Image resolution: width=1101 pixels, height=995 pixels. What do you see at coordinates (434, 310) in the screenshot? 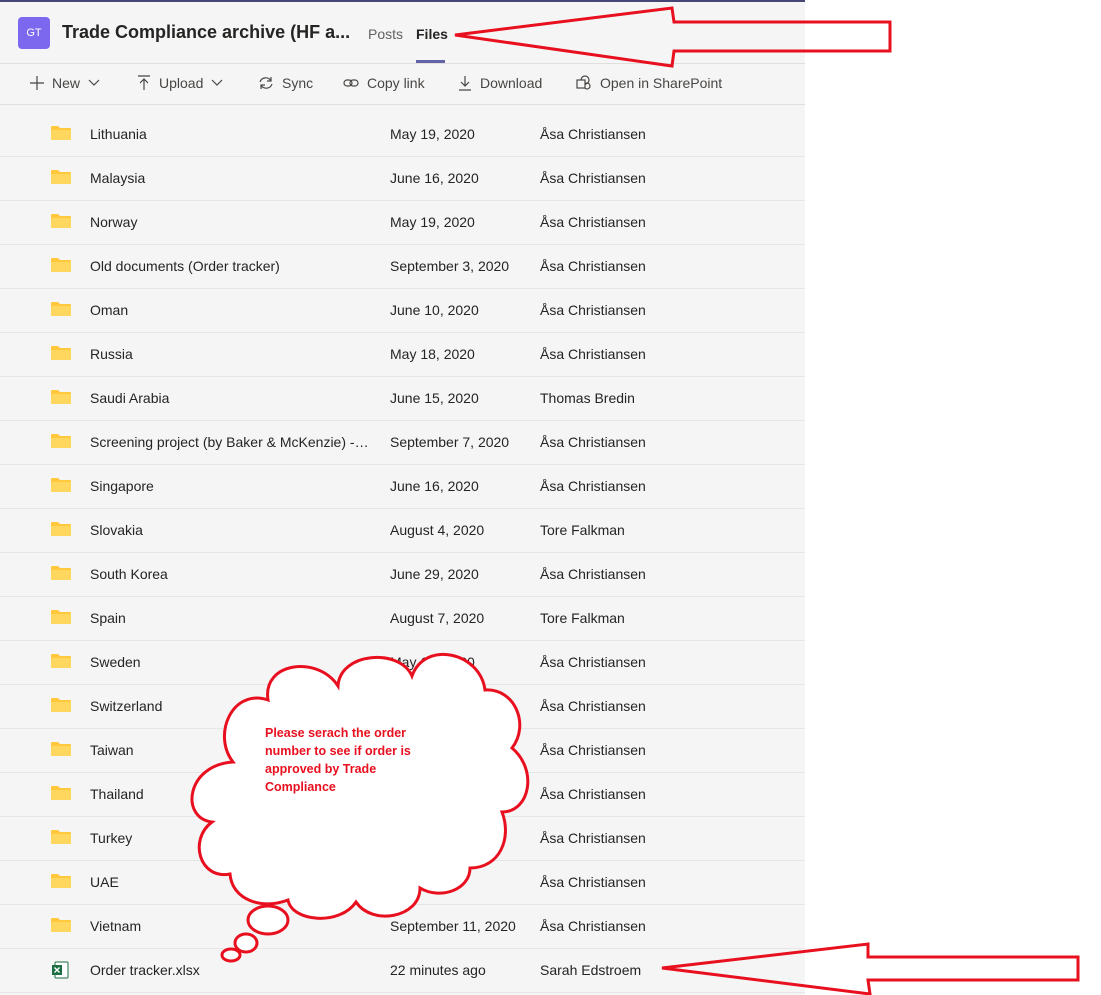
I see `file-modified: June 10, 2020` at bounding box center [434, 310].